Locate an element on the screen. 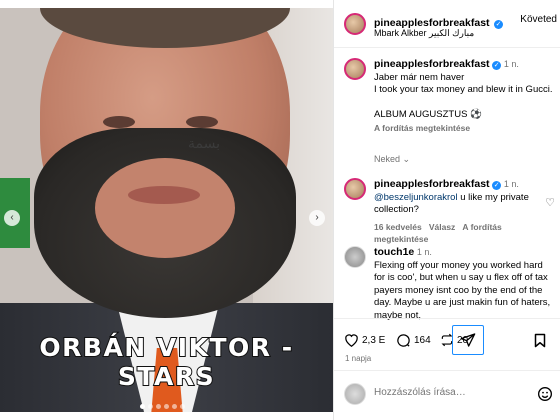 The image size is (560, 420). caption-line is located at coordinates (464, 103).